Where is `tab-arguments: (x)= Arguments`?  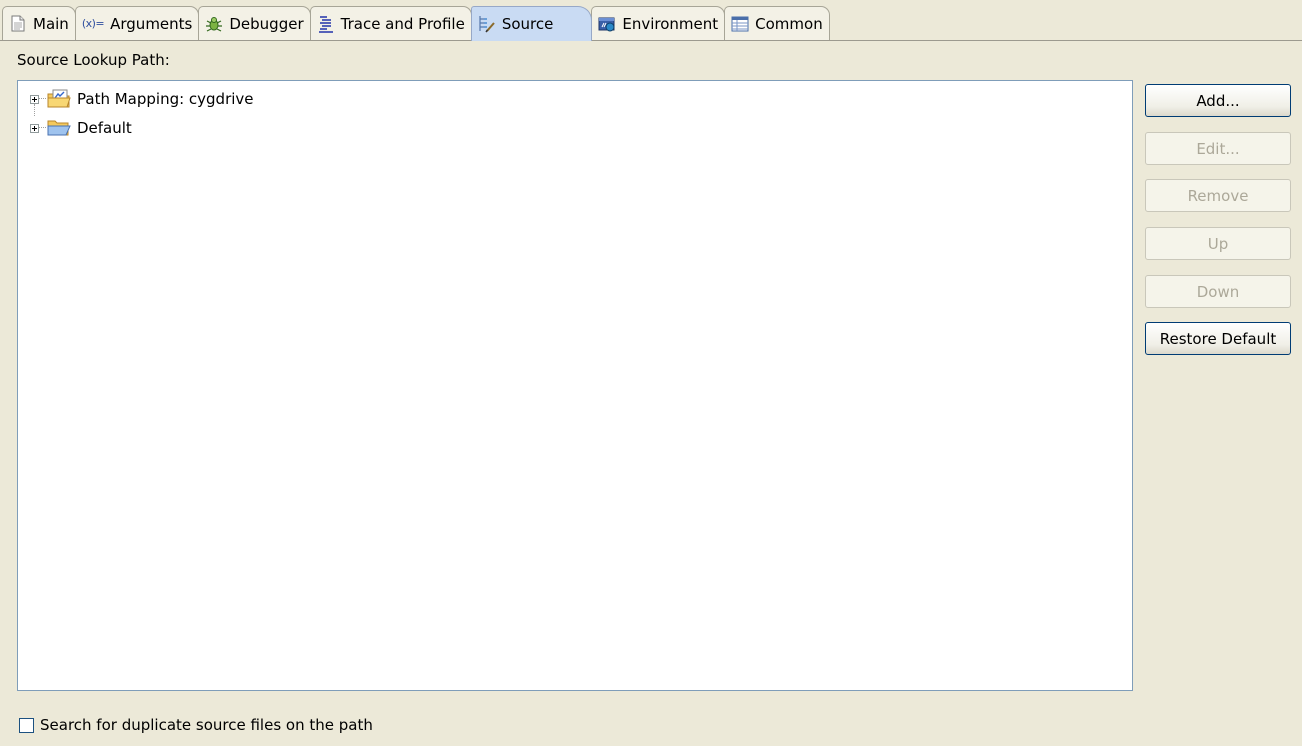 tab-arguments: (x)= Arguments is located at coordinates (137, 23).